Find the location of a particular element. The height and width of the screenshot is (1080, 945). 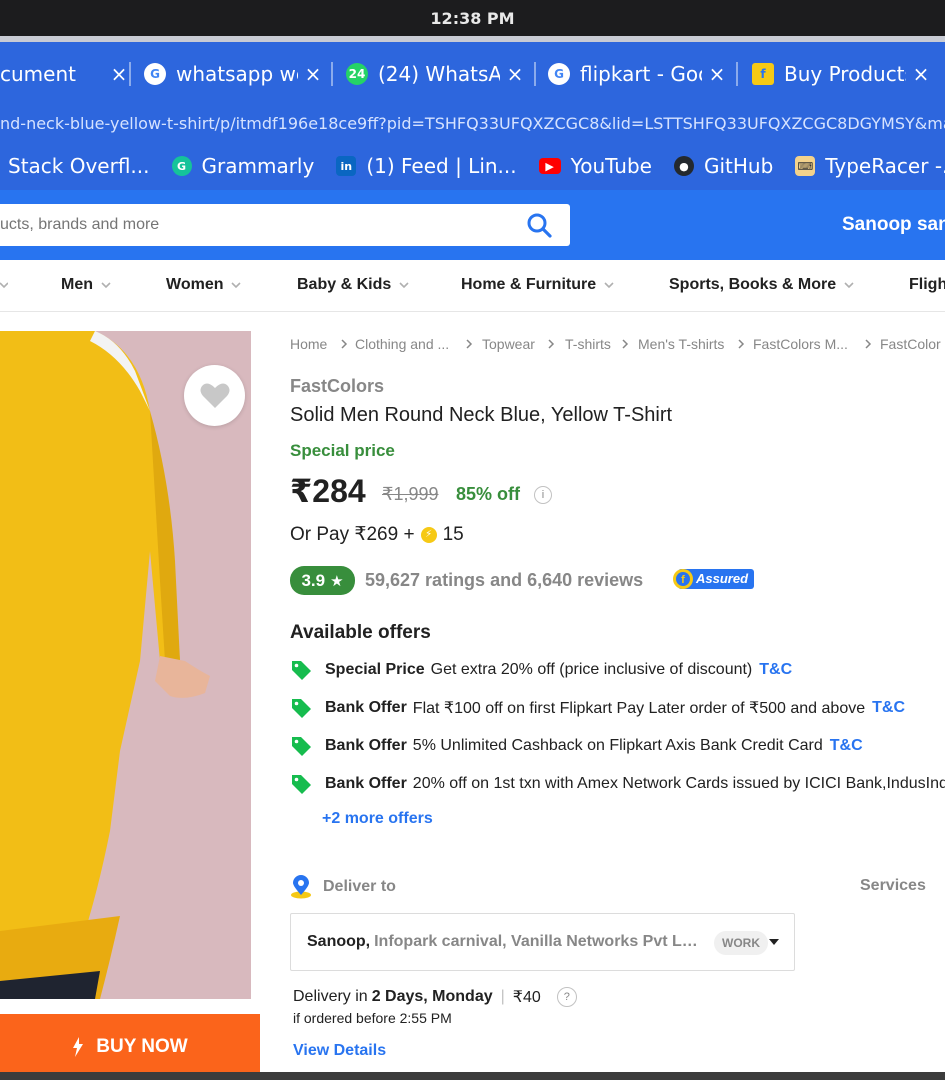

tab-document: cument × is located at coordinates (65, 74).